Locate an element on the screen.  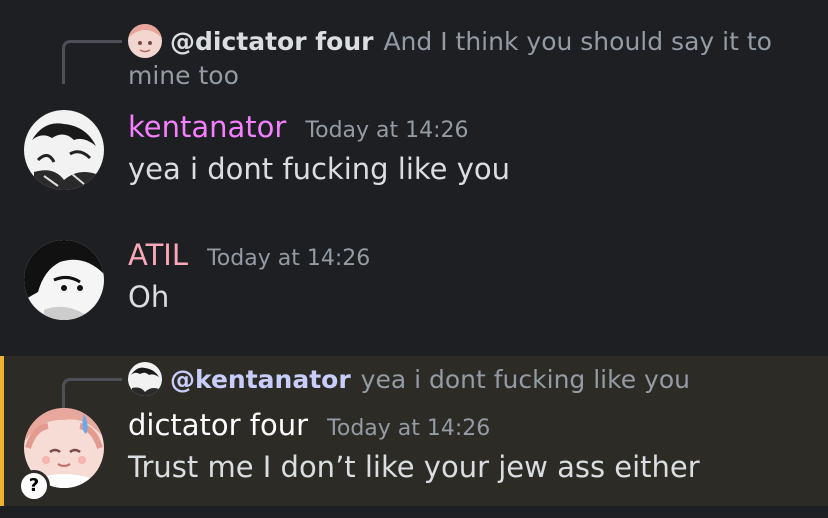
dictator-four-avatar-icon is located at coordinates (145, 41).